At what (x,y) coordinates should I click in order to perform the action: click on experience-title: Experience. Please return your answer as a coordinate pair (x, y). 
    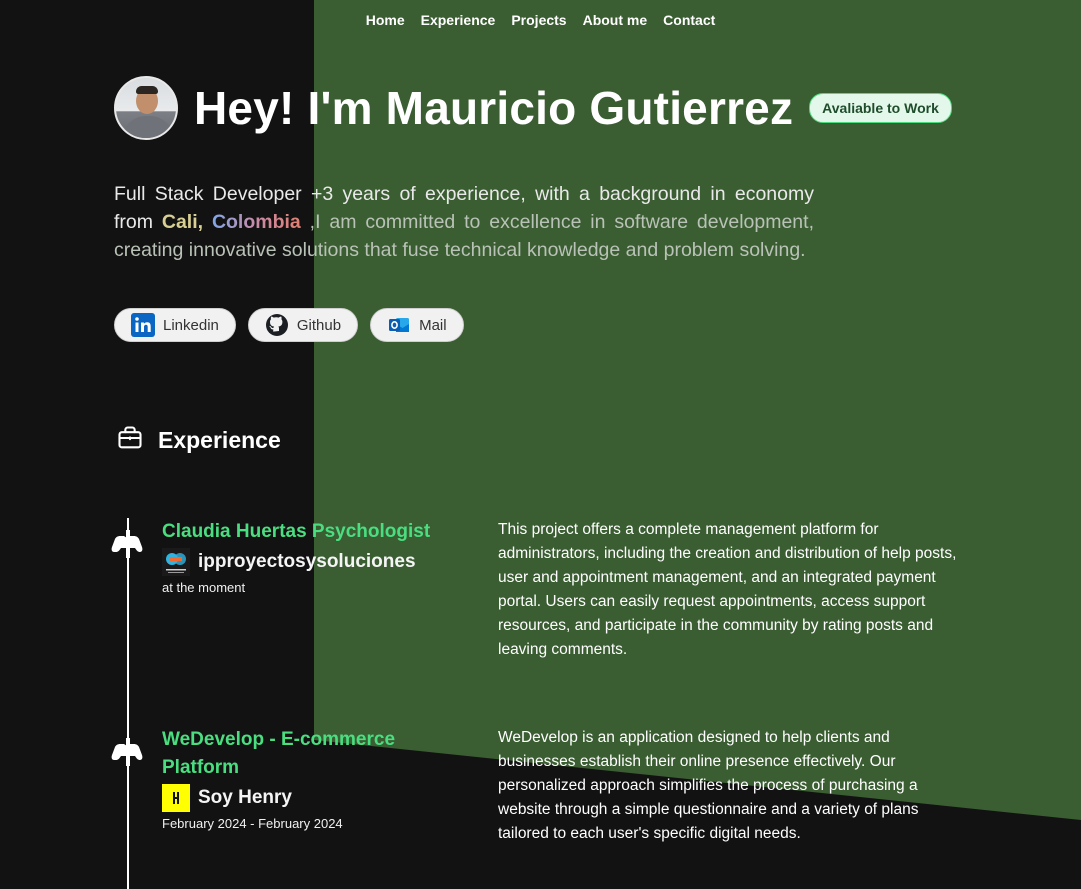
    Looking at the image, I should click on (219, 440).